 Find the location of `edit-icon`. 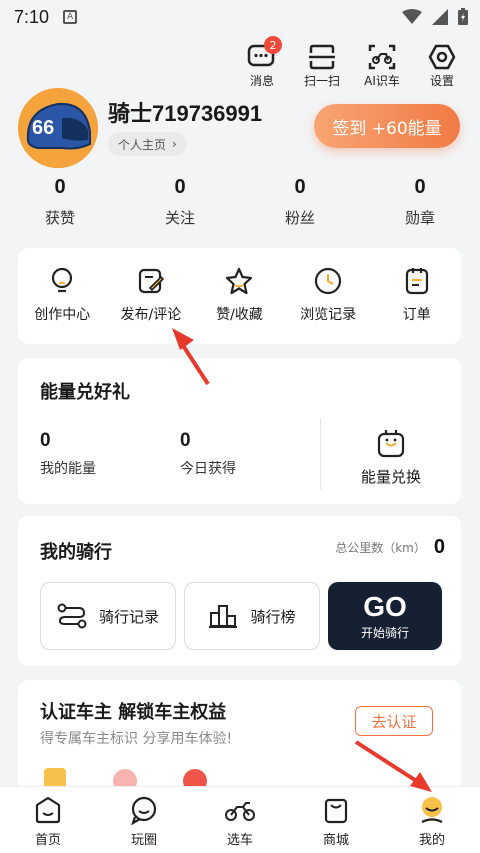

edit-icon is located at coordinates (151, 281).